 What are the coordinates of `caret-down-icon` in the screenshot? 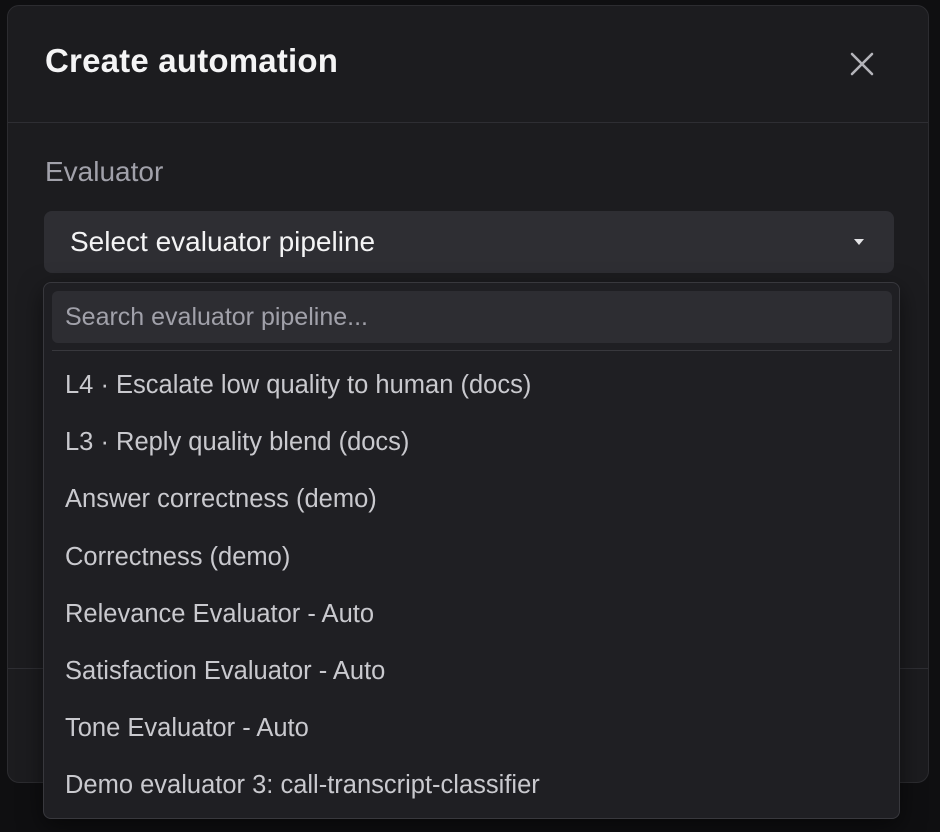 It's located at (859, 242).